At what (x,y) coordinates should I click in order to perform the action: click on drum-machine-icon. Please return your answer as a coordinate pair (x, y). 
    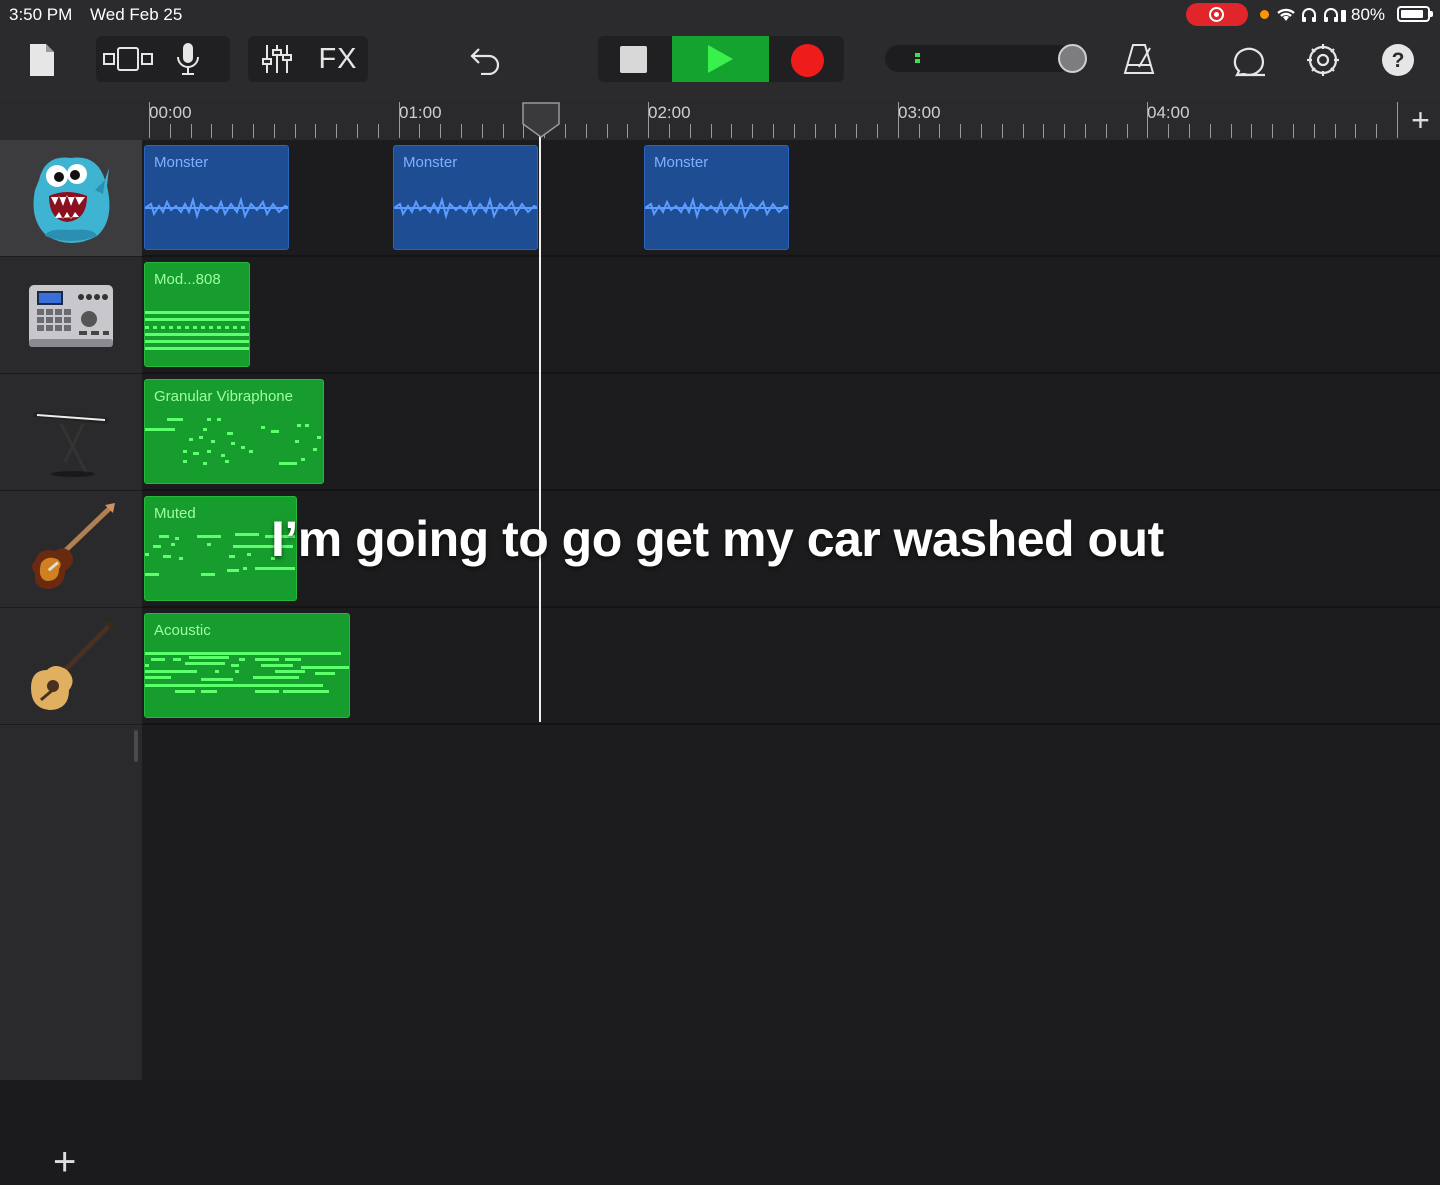
    Looking at the image, I should click on (71, 316).